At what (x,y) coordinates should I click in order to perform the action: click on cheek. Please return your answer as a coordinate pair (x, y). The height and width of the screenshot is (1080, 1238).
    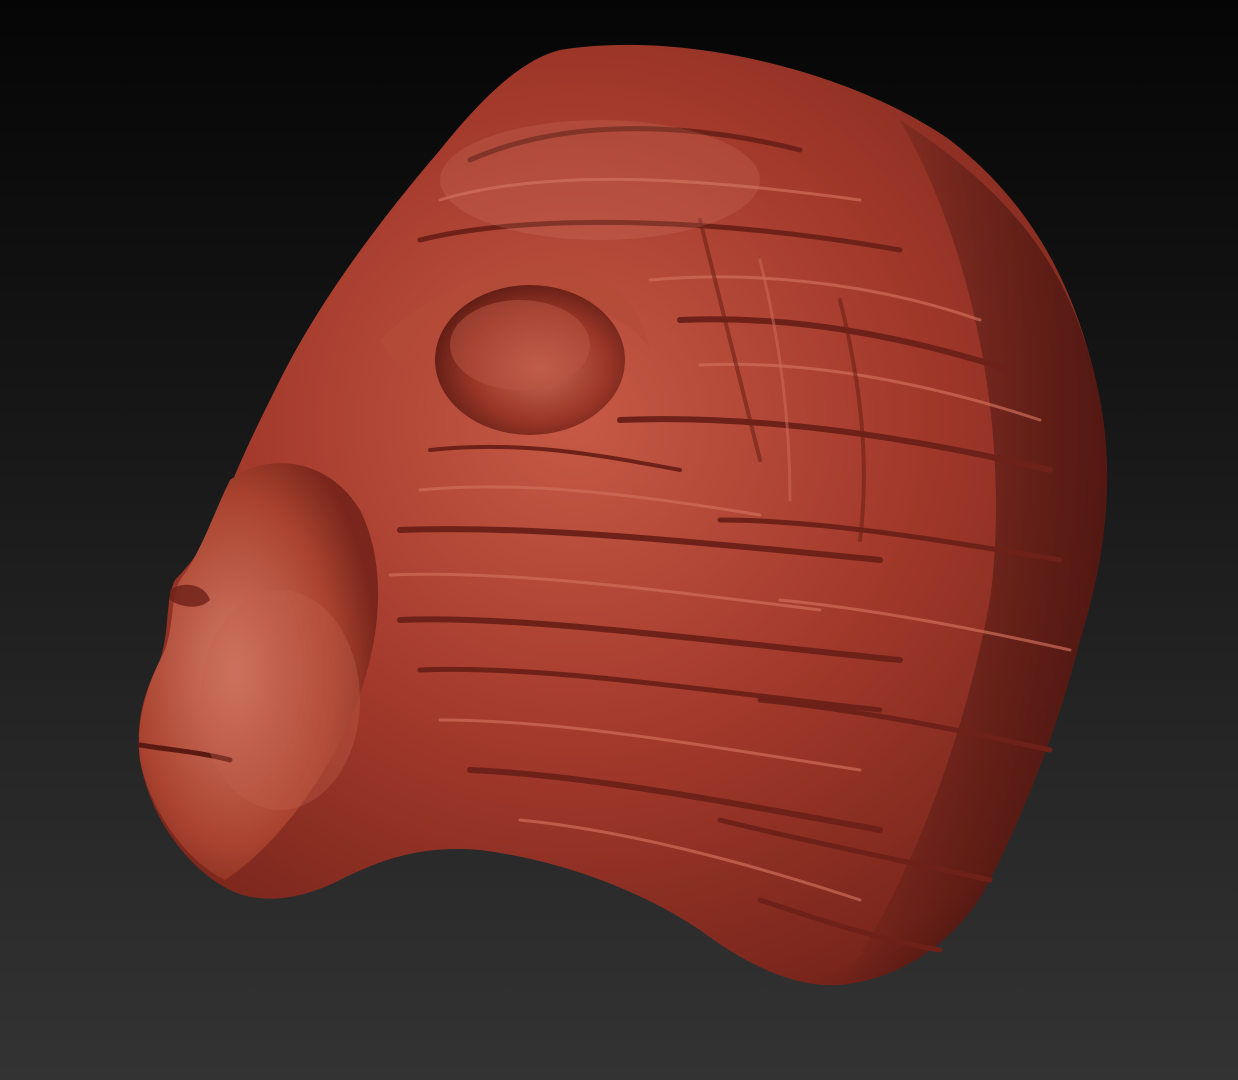
    Looking at the image, I should click on (280, 700).